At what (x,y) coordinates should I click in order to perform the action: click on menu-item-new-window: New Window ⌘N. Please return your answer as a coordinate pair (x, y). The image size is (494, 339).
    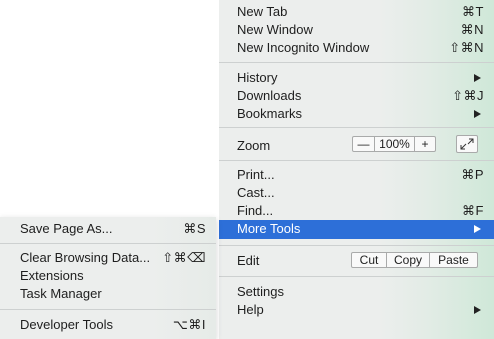
    Looking at the image, I should click on (356, 30).